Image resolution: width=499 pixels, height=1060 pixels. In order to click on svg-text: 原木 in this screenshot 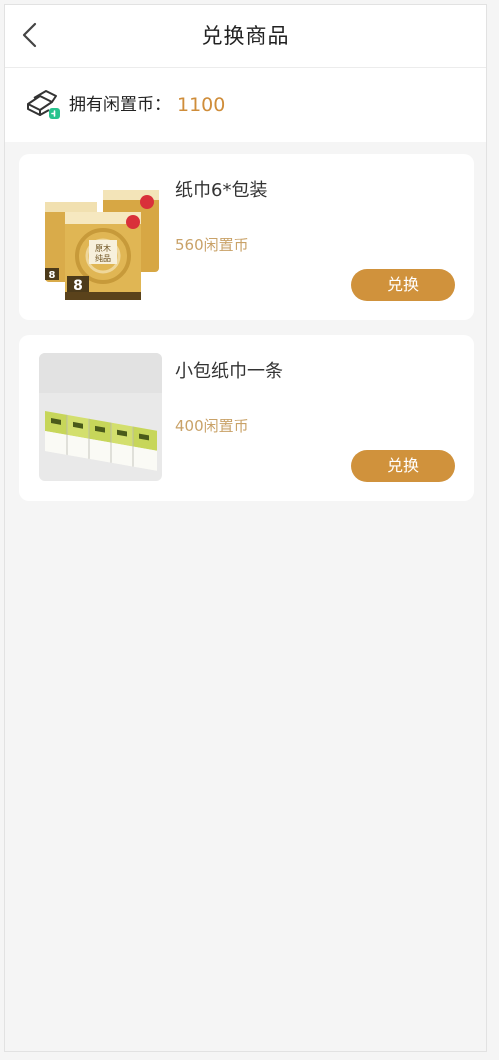, I will do `click(103, 248)`.